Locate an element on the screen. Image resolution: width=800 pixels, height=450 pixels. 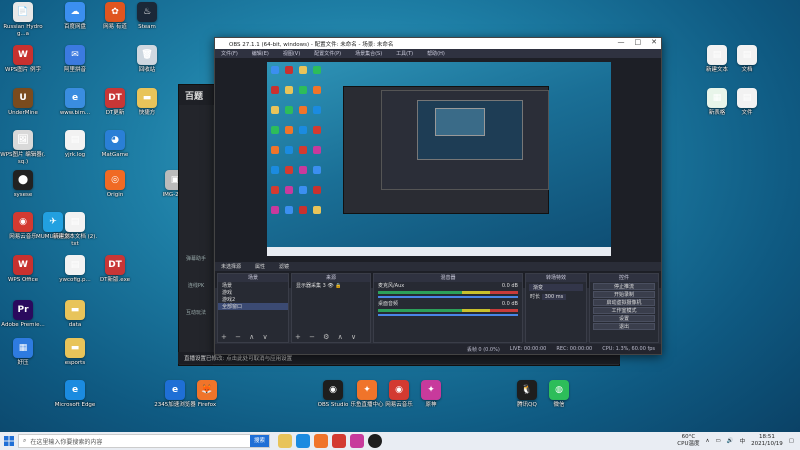
desktop-volume-slider is located at coordinates (448, 315).